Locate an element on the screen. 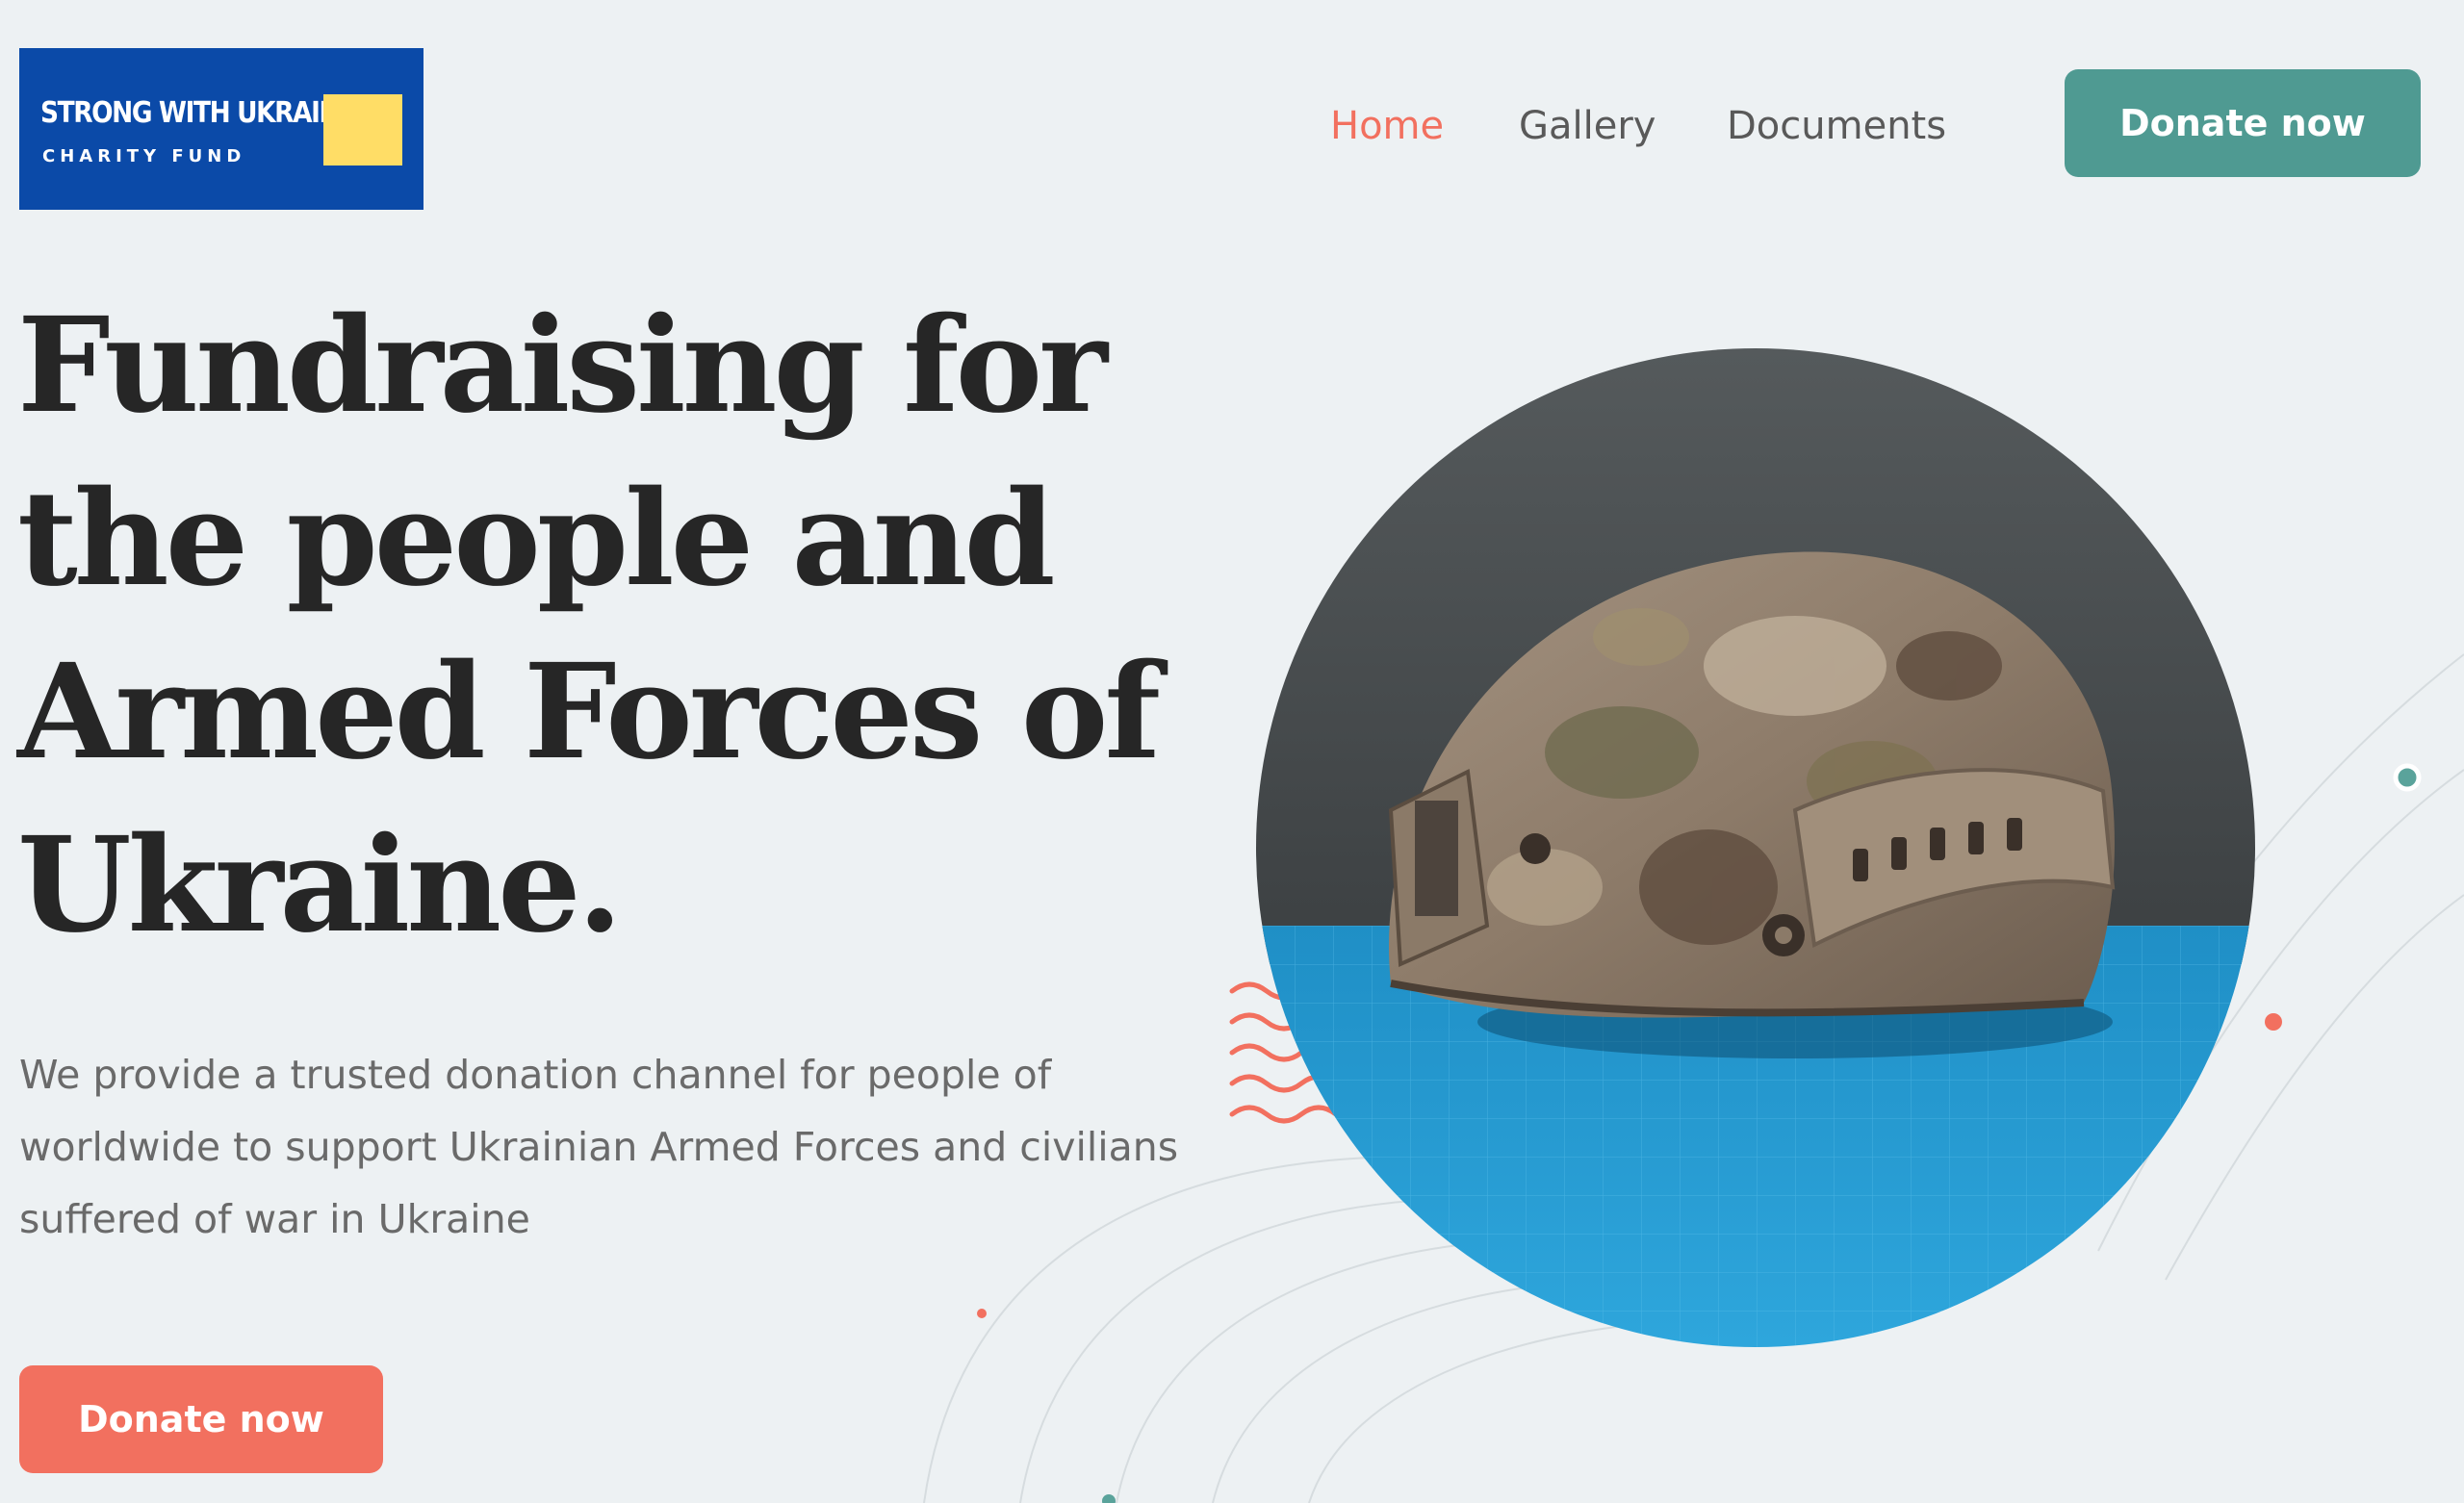 This screenshot has height=1503, width=2464. coral-dot is located at coordinates (2273, 1022).